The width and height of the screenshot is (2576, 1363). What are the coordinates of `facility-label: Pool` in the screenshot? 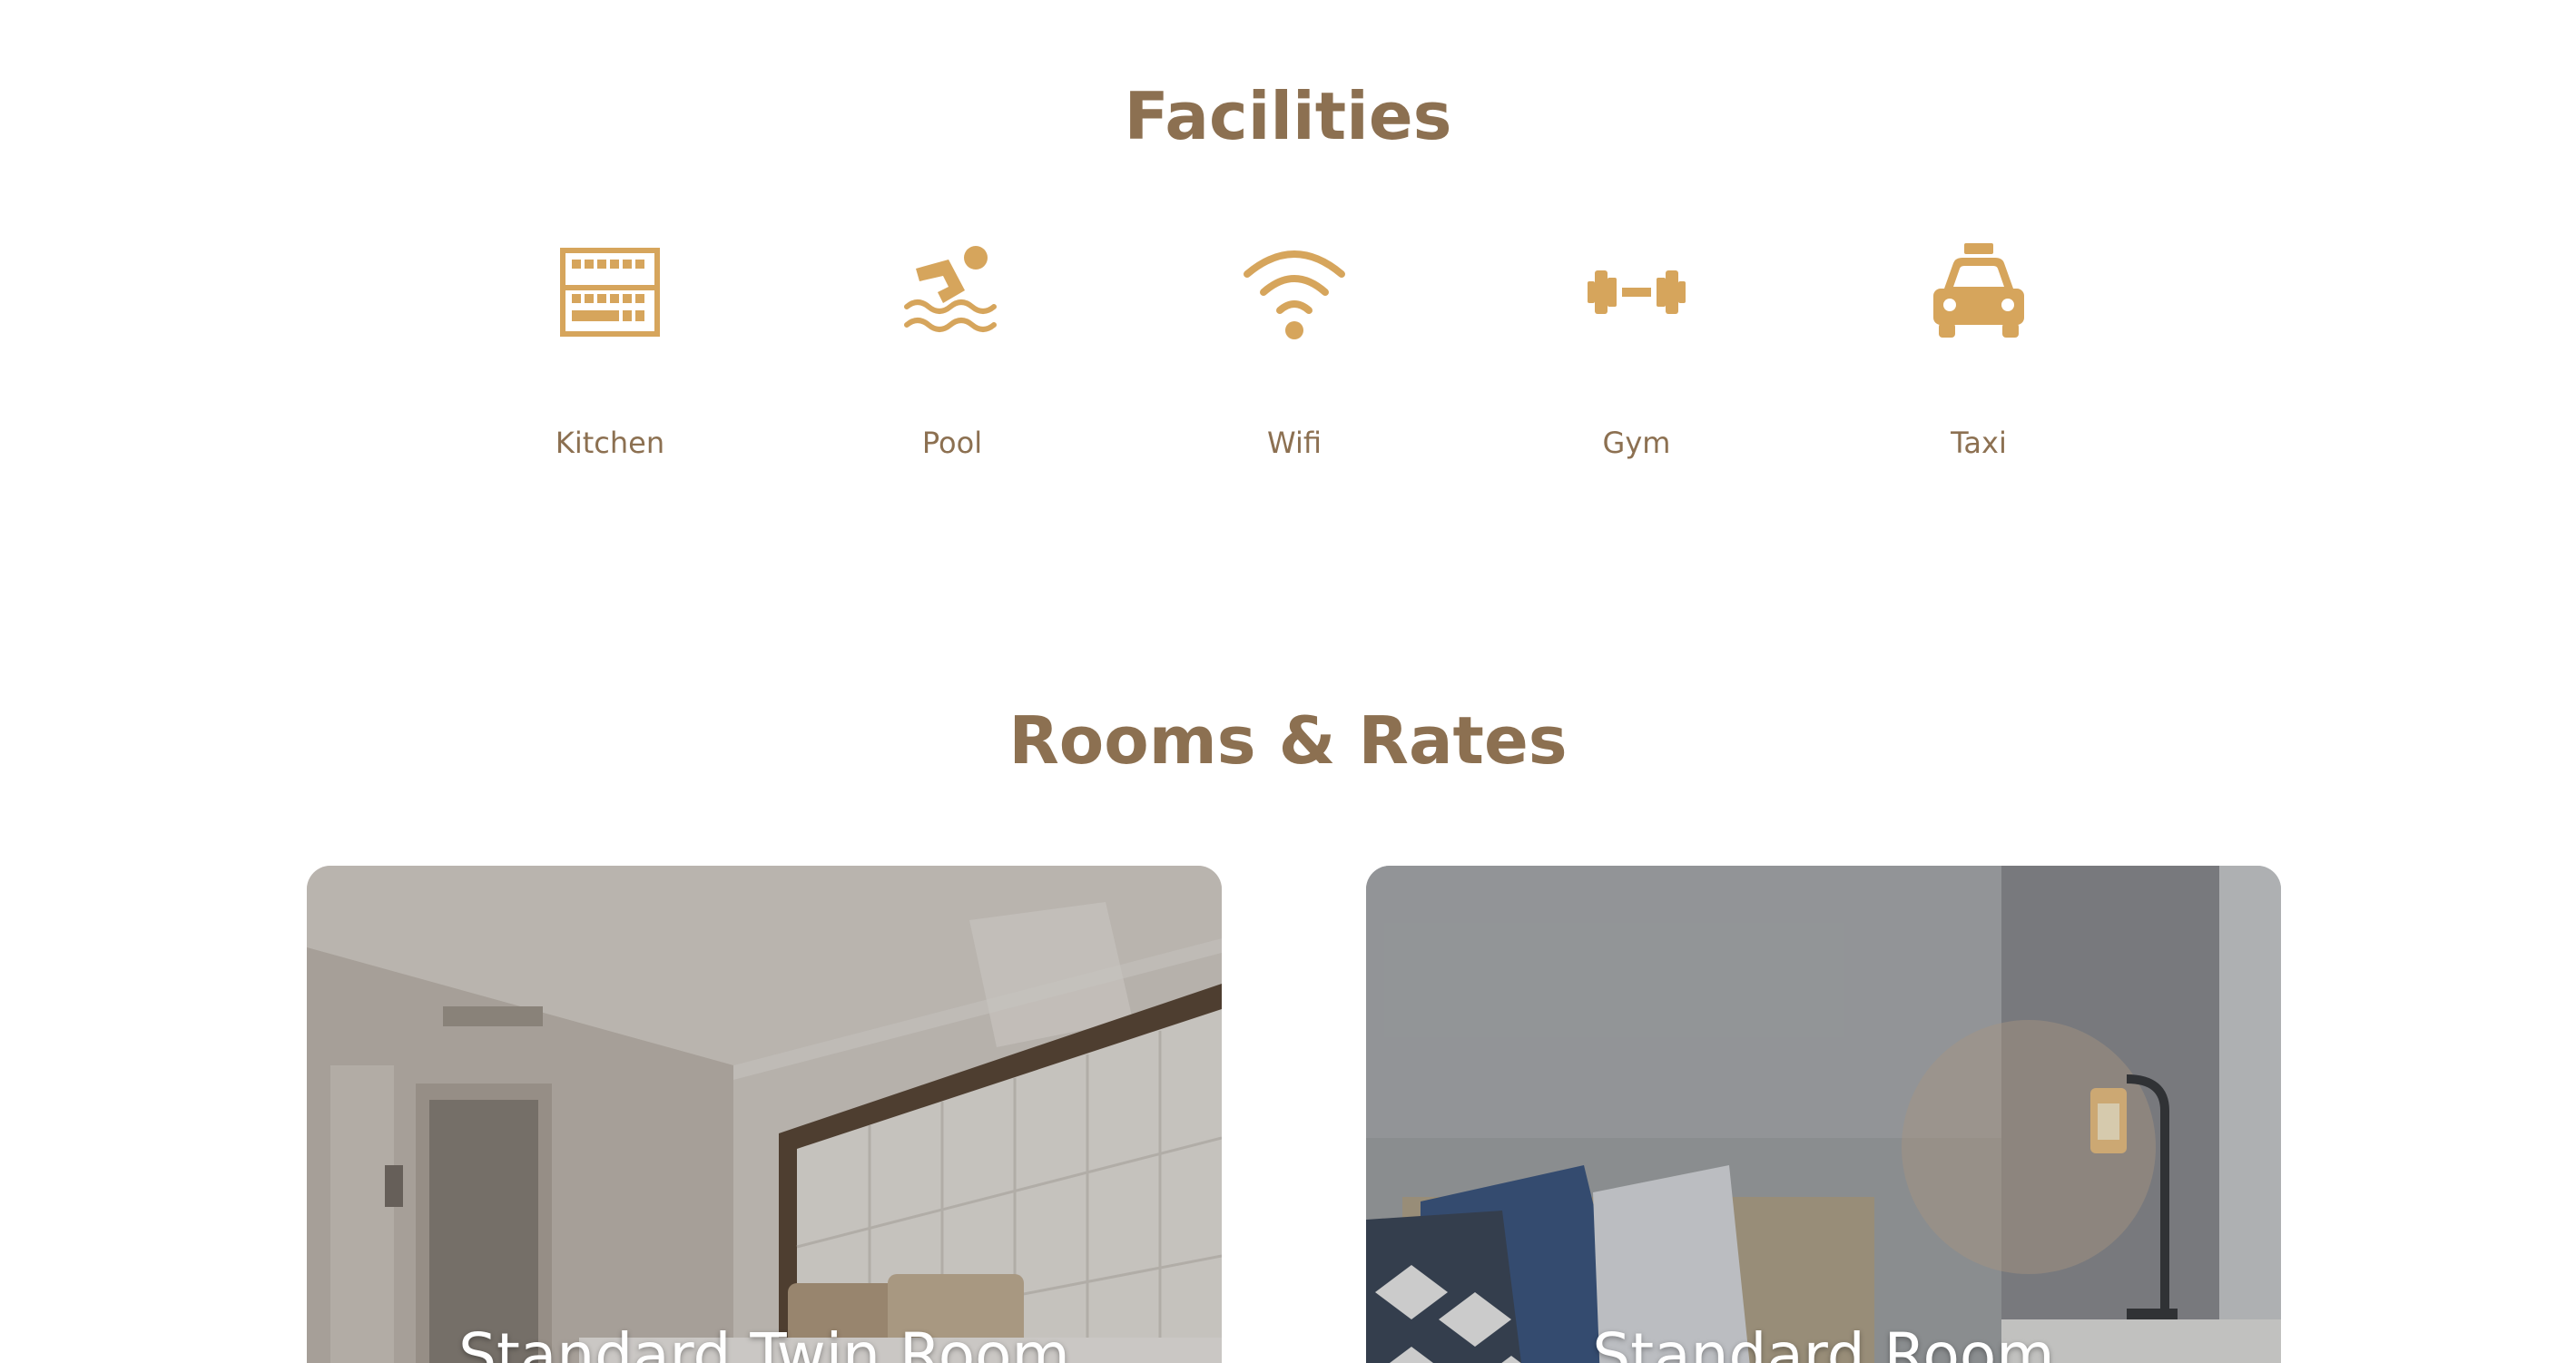 It's located at (952, 443).